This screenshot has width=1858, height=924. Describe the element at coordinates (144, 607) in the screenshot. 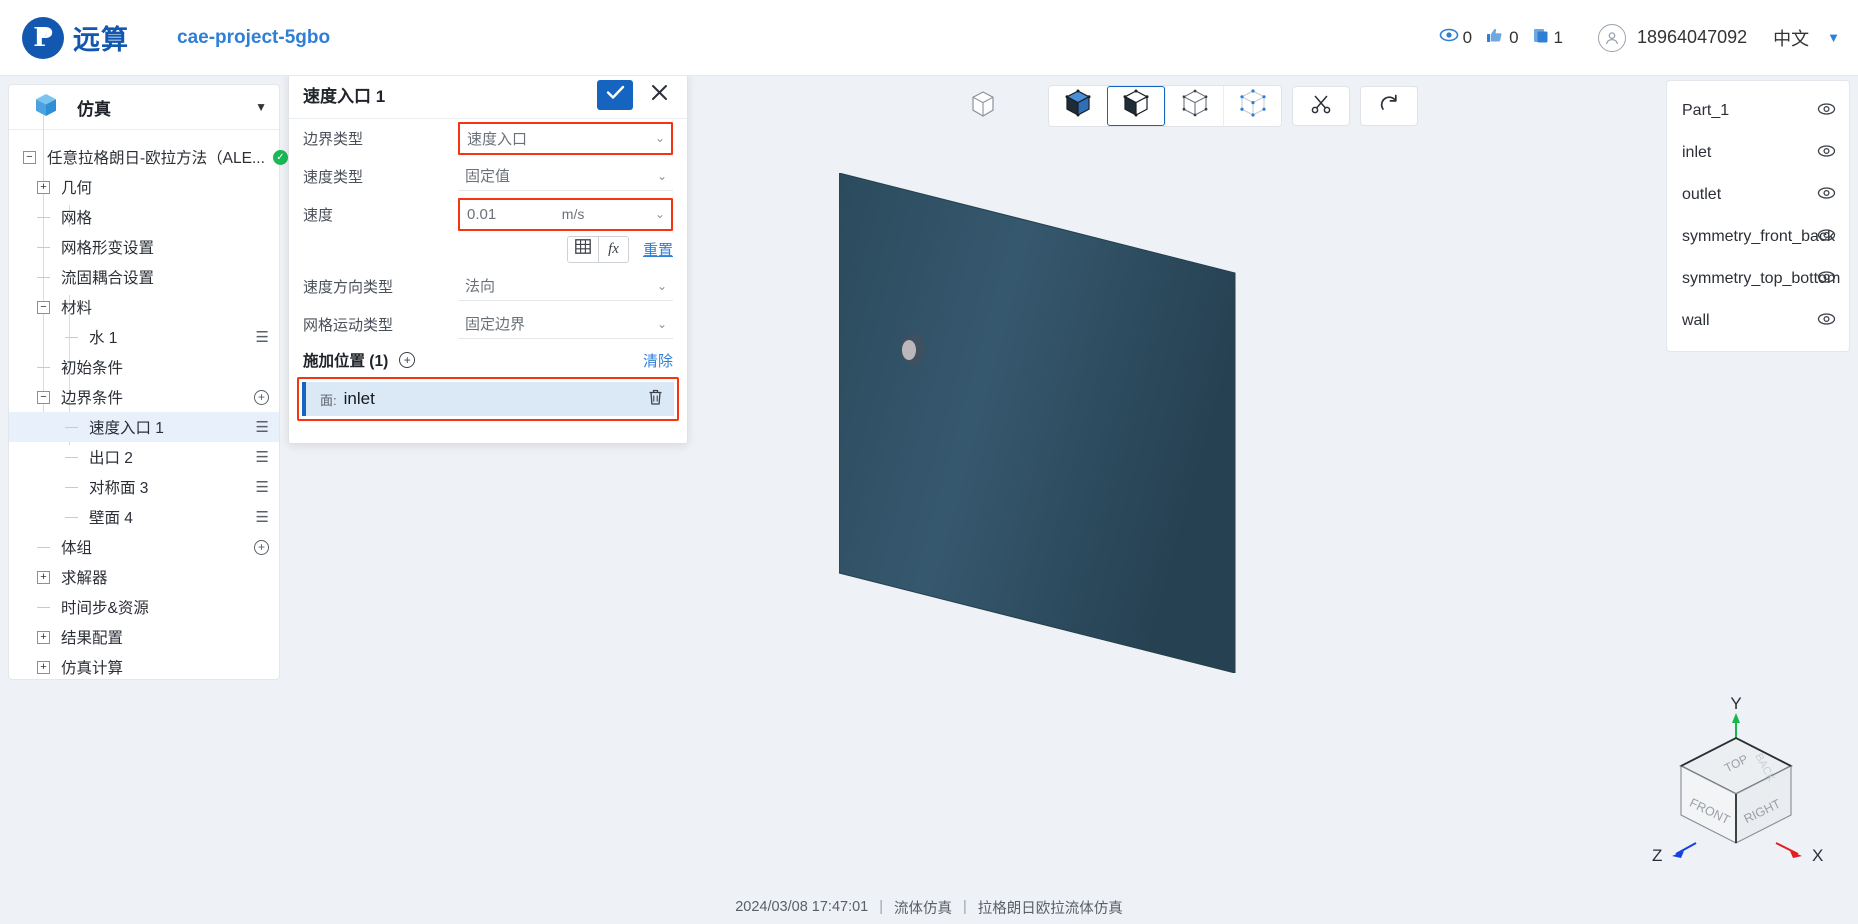

I see `tree-node-timestep-resources: 时间步&资源` at that location.